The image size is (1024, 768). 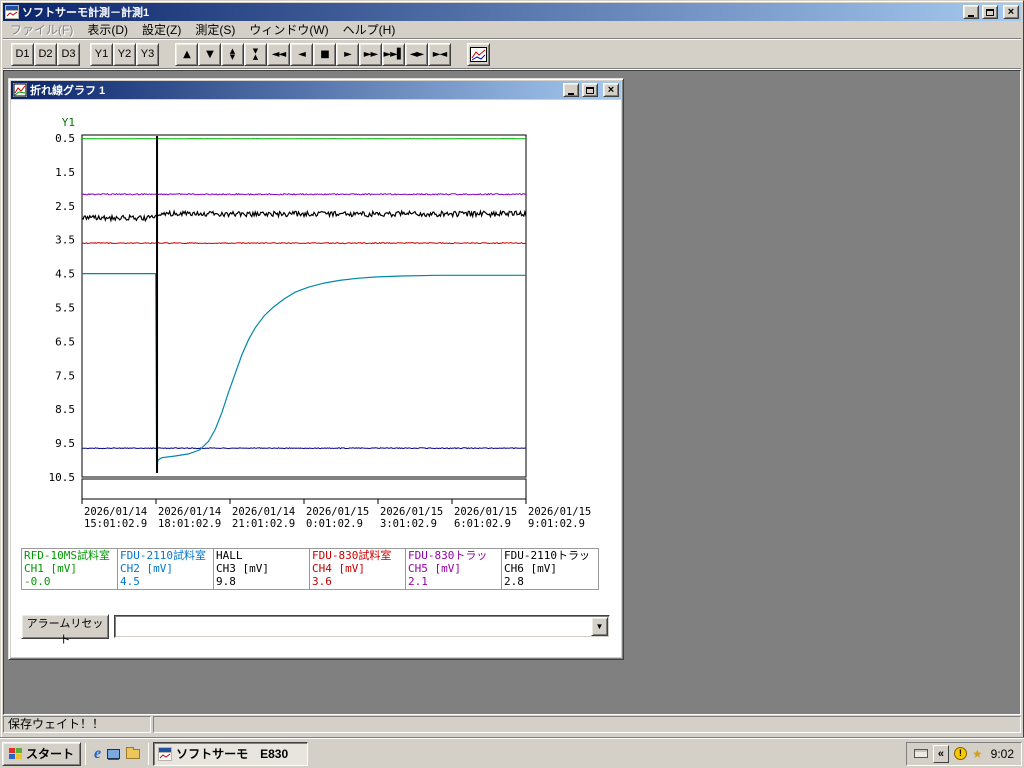 I want to click on graph-window-title: 折れ線グラフ 1, so click(x=68, y=91).